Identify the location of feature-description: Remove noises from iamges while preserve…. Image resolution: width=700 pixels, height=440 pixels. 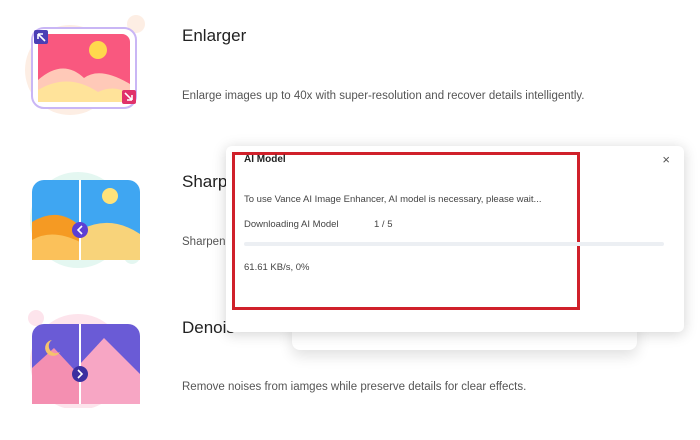
(354, 387).